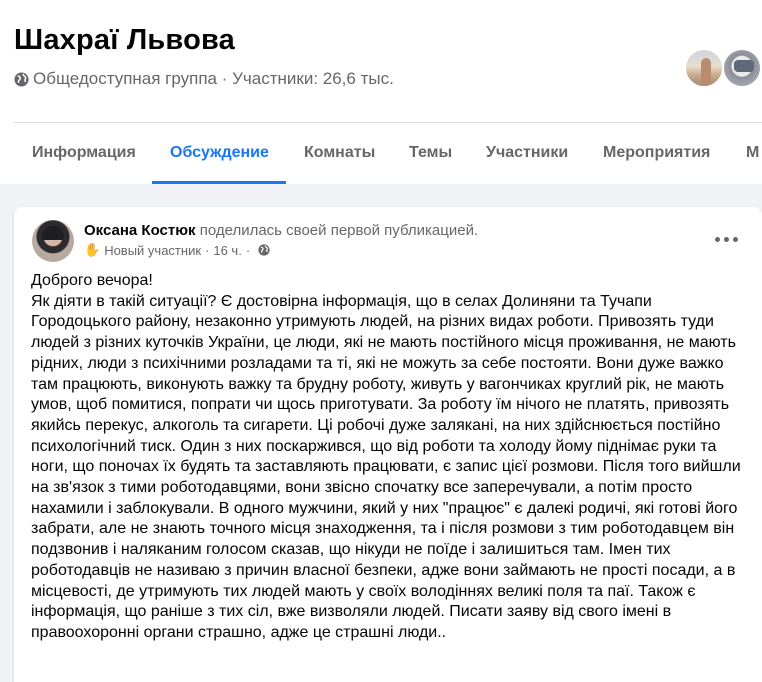  I want to click on member-avatars, so click(723, 69).